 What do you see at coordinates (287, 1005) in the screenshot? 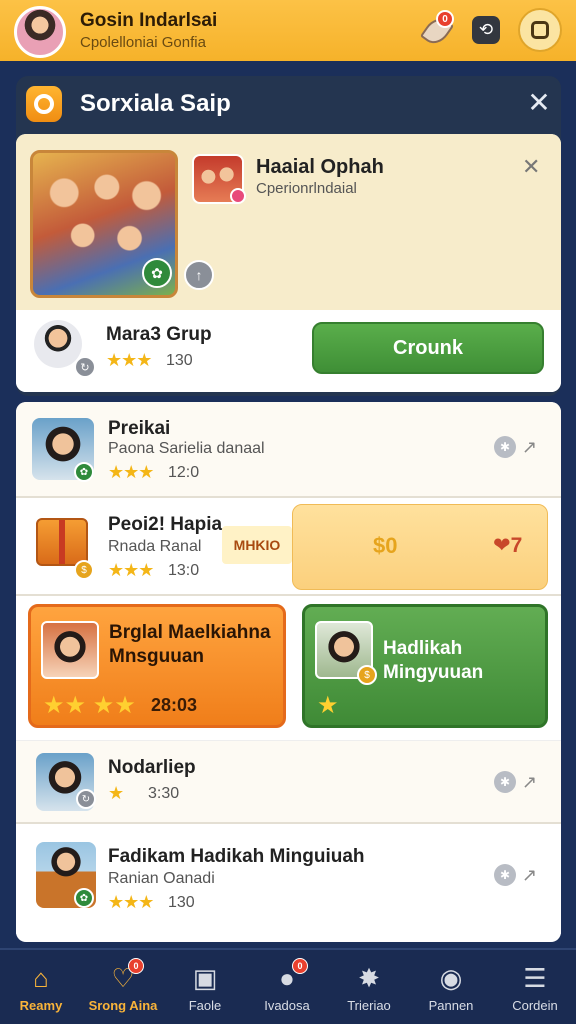
I see `nav-label: Ivadosa` at bounding box center [287, 1005].